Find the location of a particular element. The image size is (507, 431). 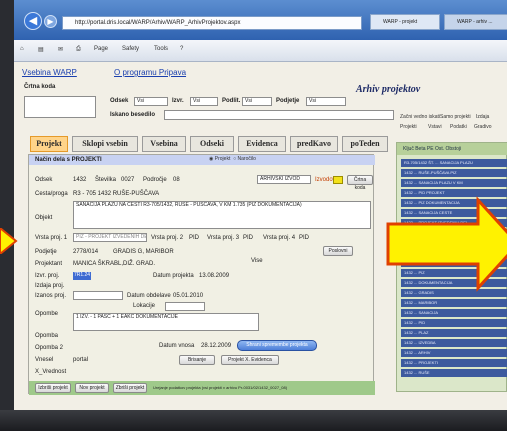

feeds-icon: ▤ is located at coordinates (41, 49).